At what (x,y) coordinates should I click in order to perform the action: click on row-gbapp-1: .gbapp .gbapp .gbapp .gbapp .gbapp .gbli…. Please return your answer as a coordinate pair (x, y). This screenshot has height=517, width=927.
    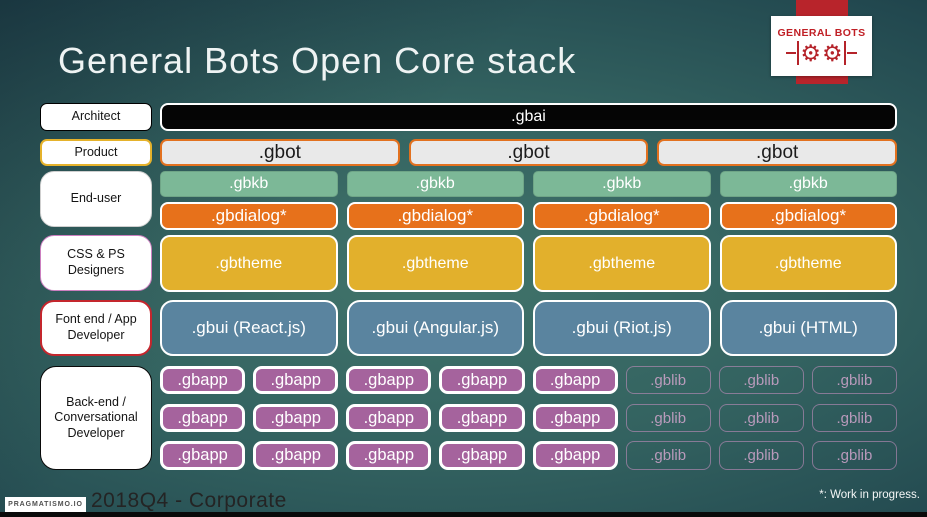
    Looking at the image, I should click on (528, 380).